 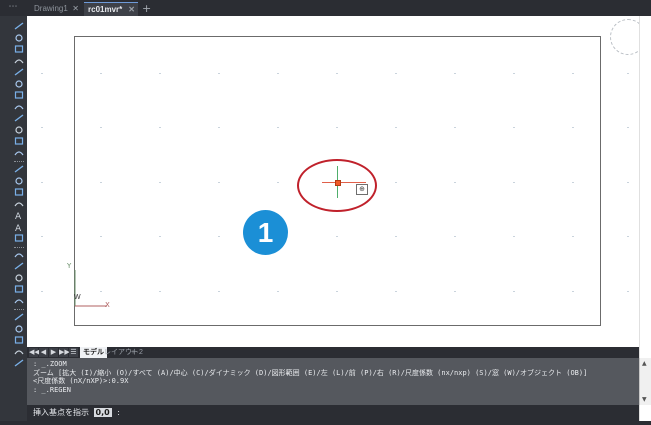 I want to click on command-history-scrollbar: ▲ ▼, so click(x=645, y=381).